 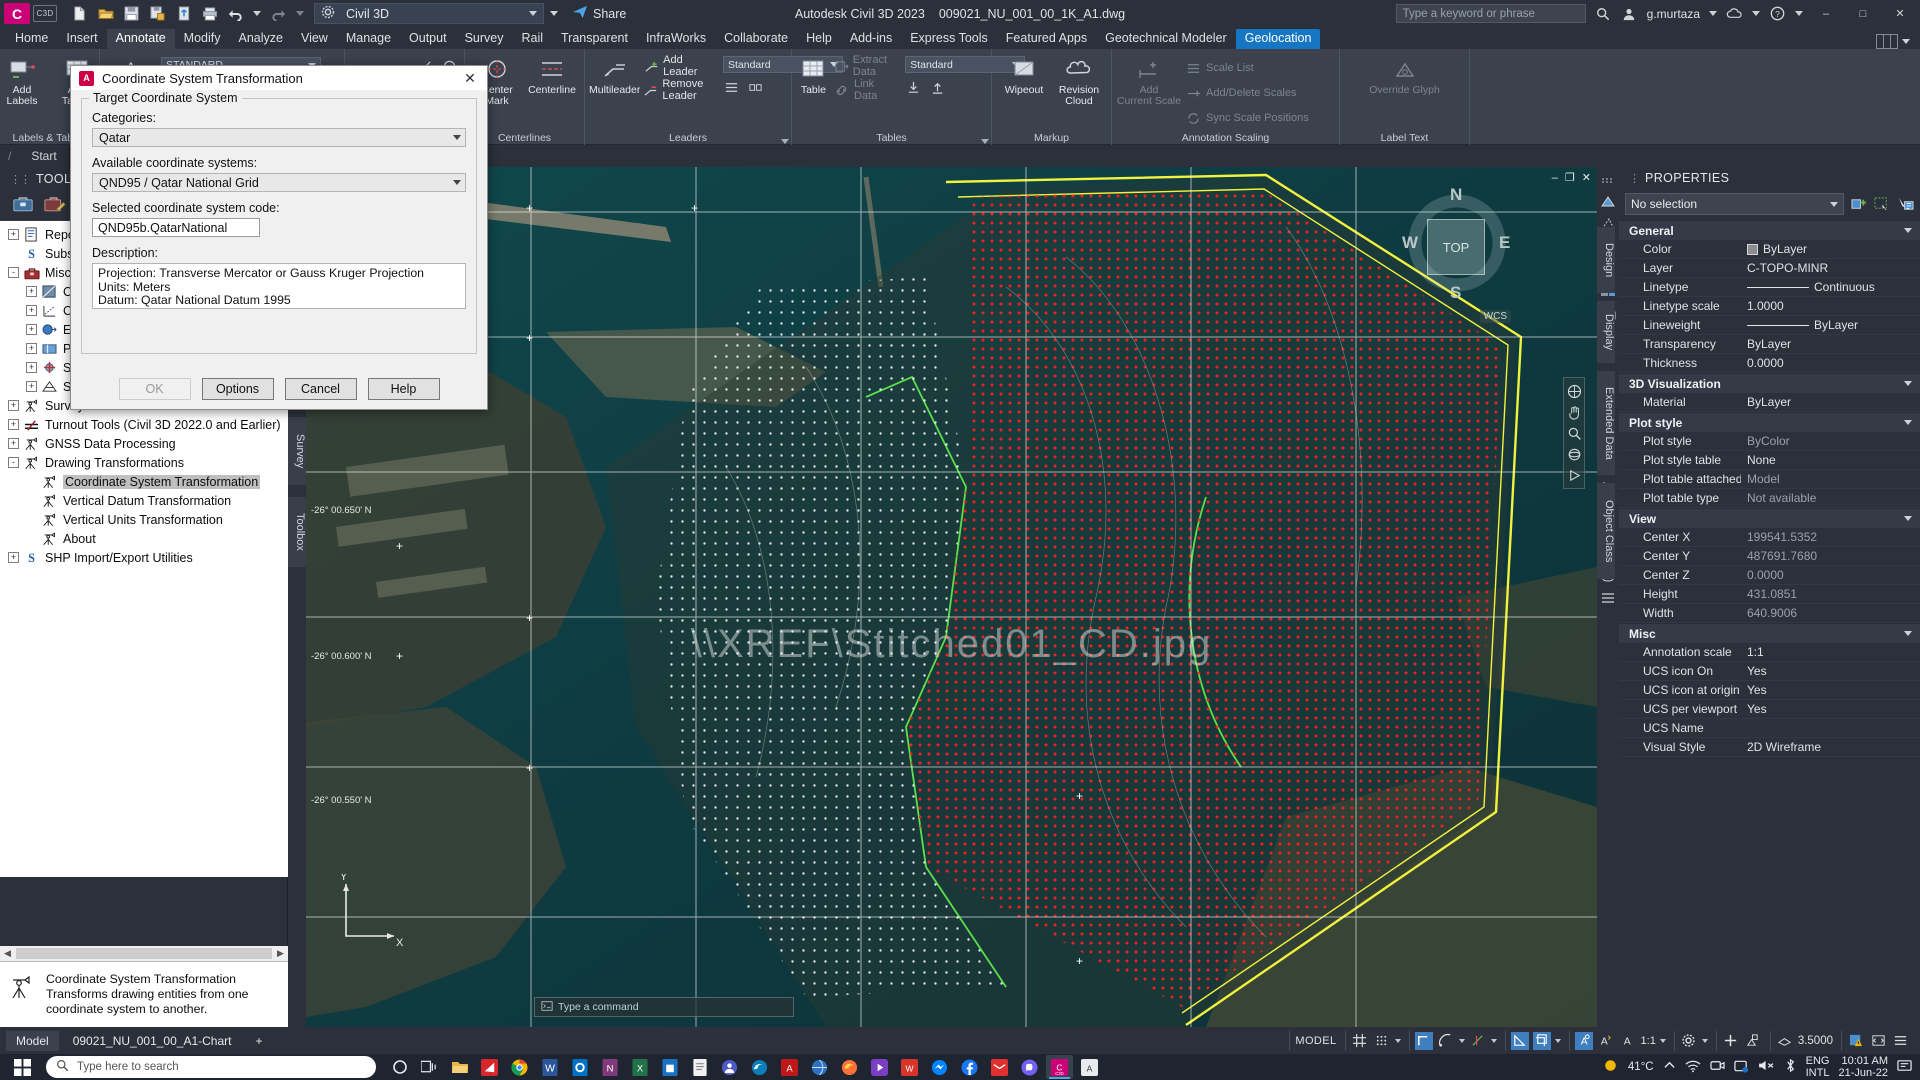 I want to click on bluetooth-icon, so click(x=1790, y=1067).